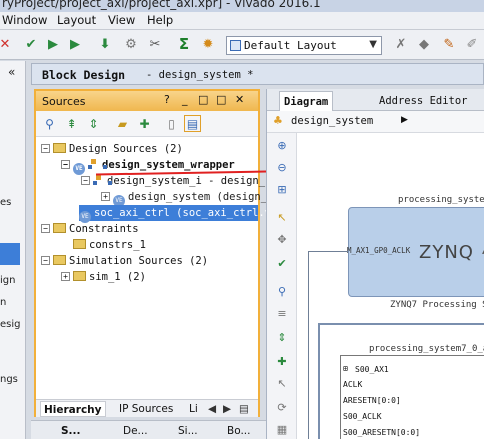 The width and height of the screenshot is (484, 439). Describe the element at coordinates (362, 416) in the screenshot. I see `port-label: S00_ACLK` at that location.